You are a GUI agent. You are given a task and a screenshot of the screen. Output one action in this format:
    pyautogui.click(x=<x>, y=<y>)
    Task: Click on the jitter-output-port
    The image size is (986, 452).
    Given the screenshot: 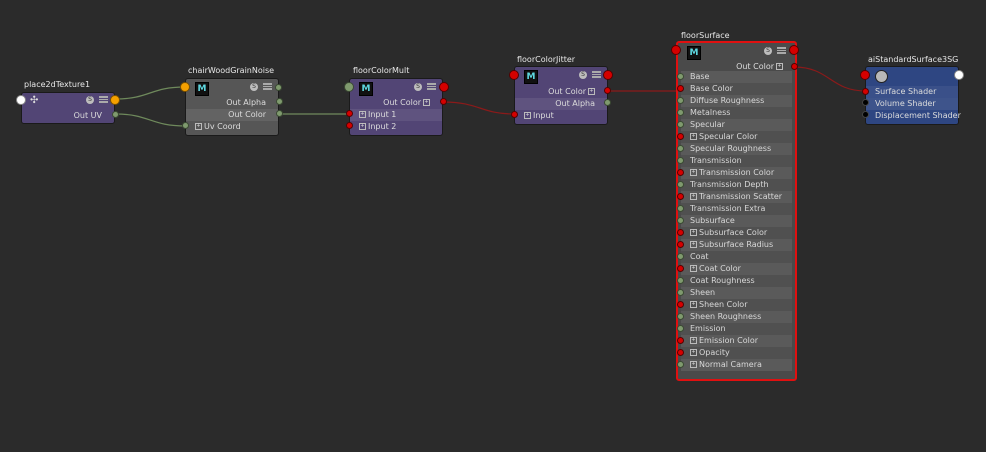 What is the action you would take?
    pyautogui.click(x=608, y=75)
    